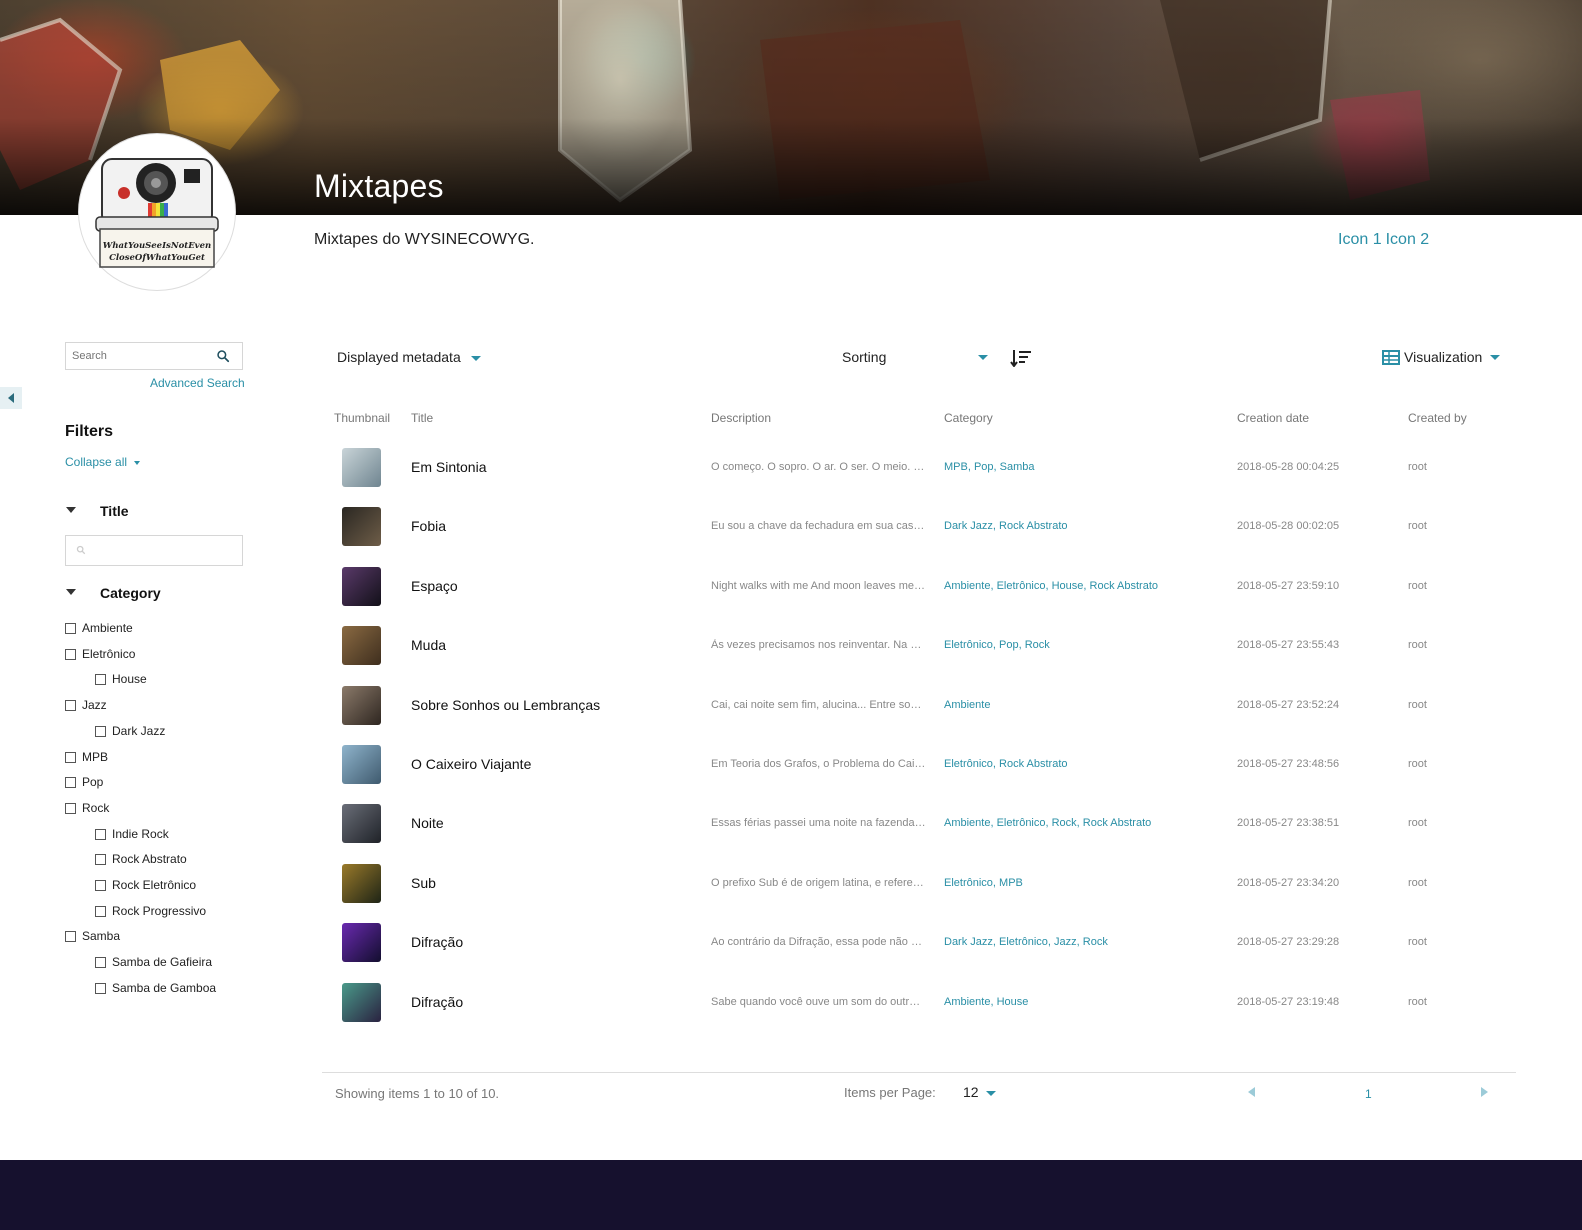 The image size is (1582, 1230). Describe the element at coordinates (154, 550) in the screenshot. I see `title-filter-input` at that location.